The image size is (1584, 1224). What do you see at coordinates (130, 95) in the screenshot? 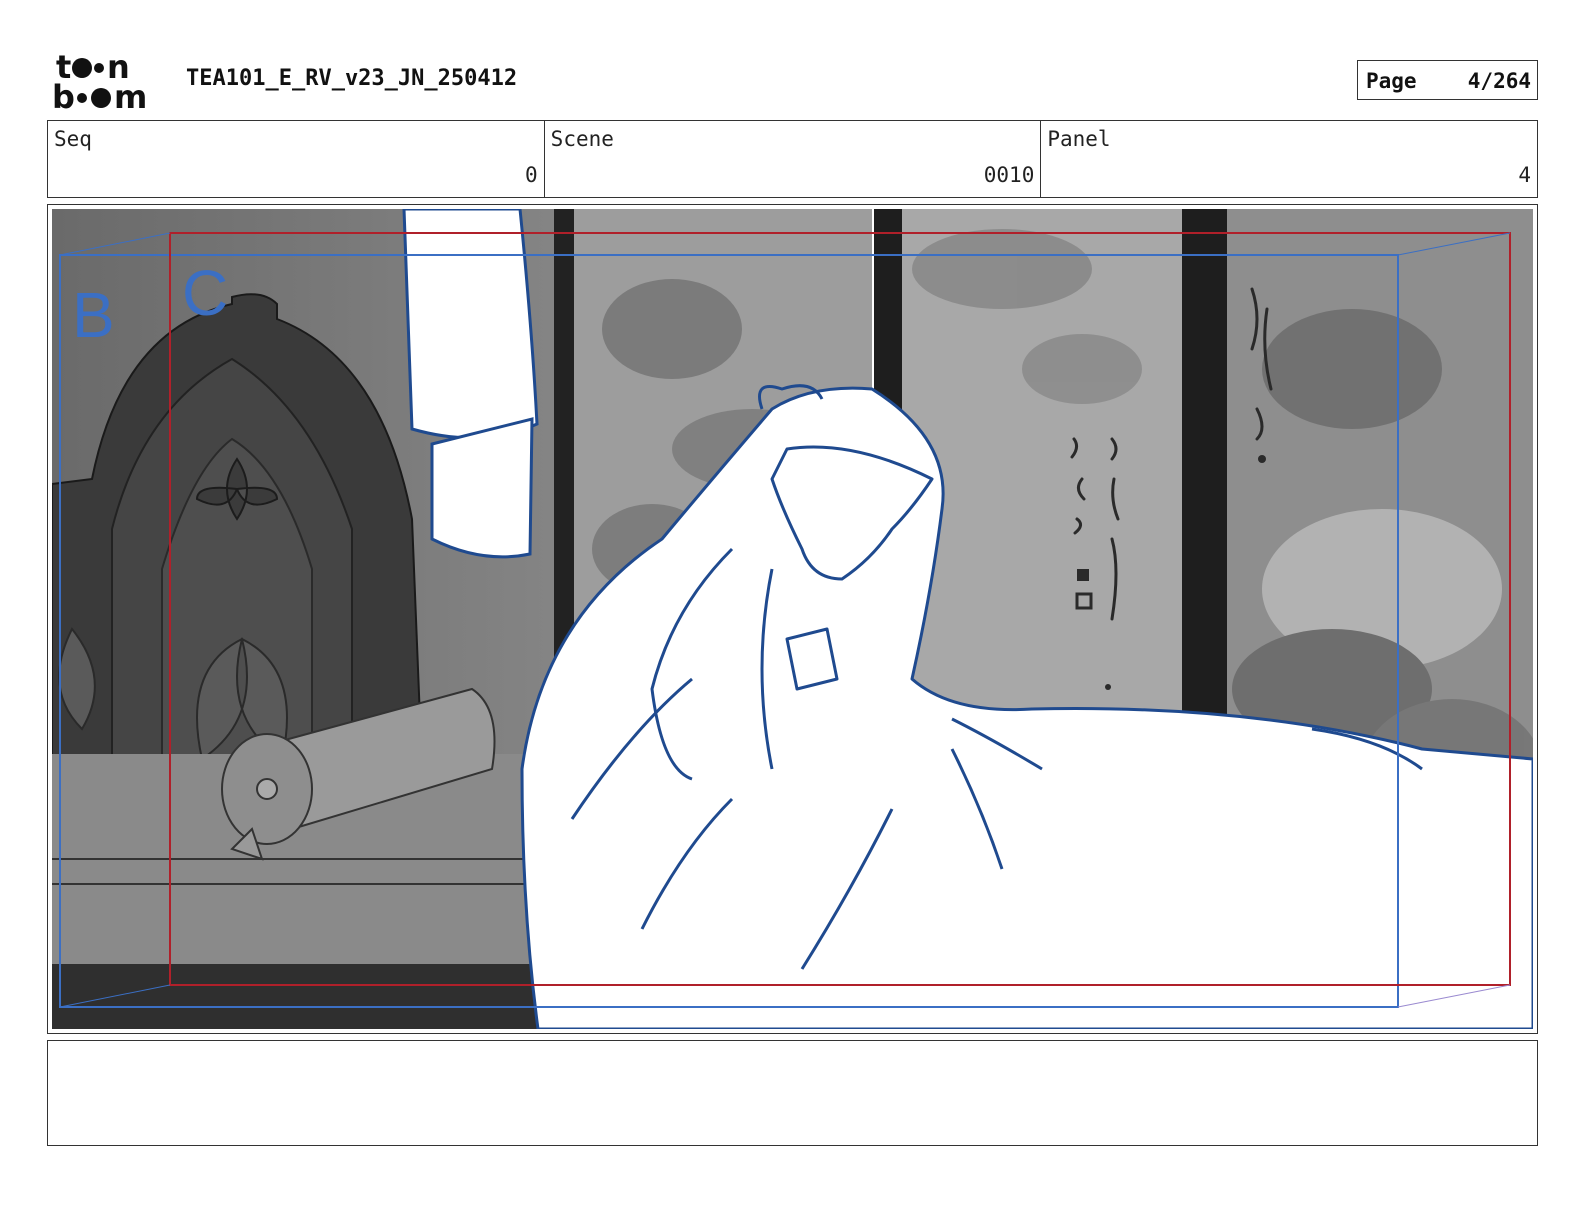
I see `svg-text: m` at bounding box center [130, 95].